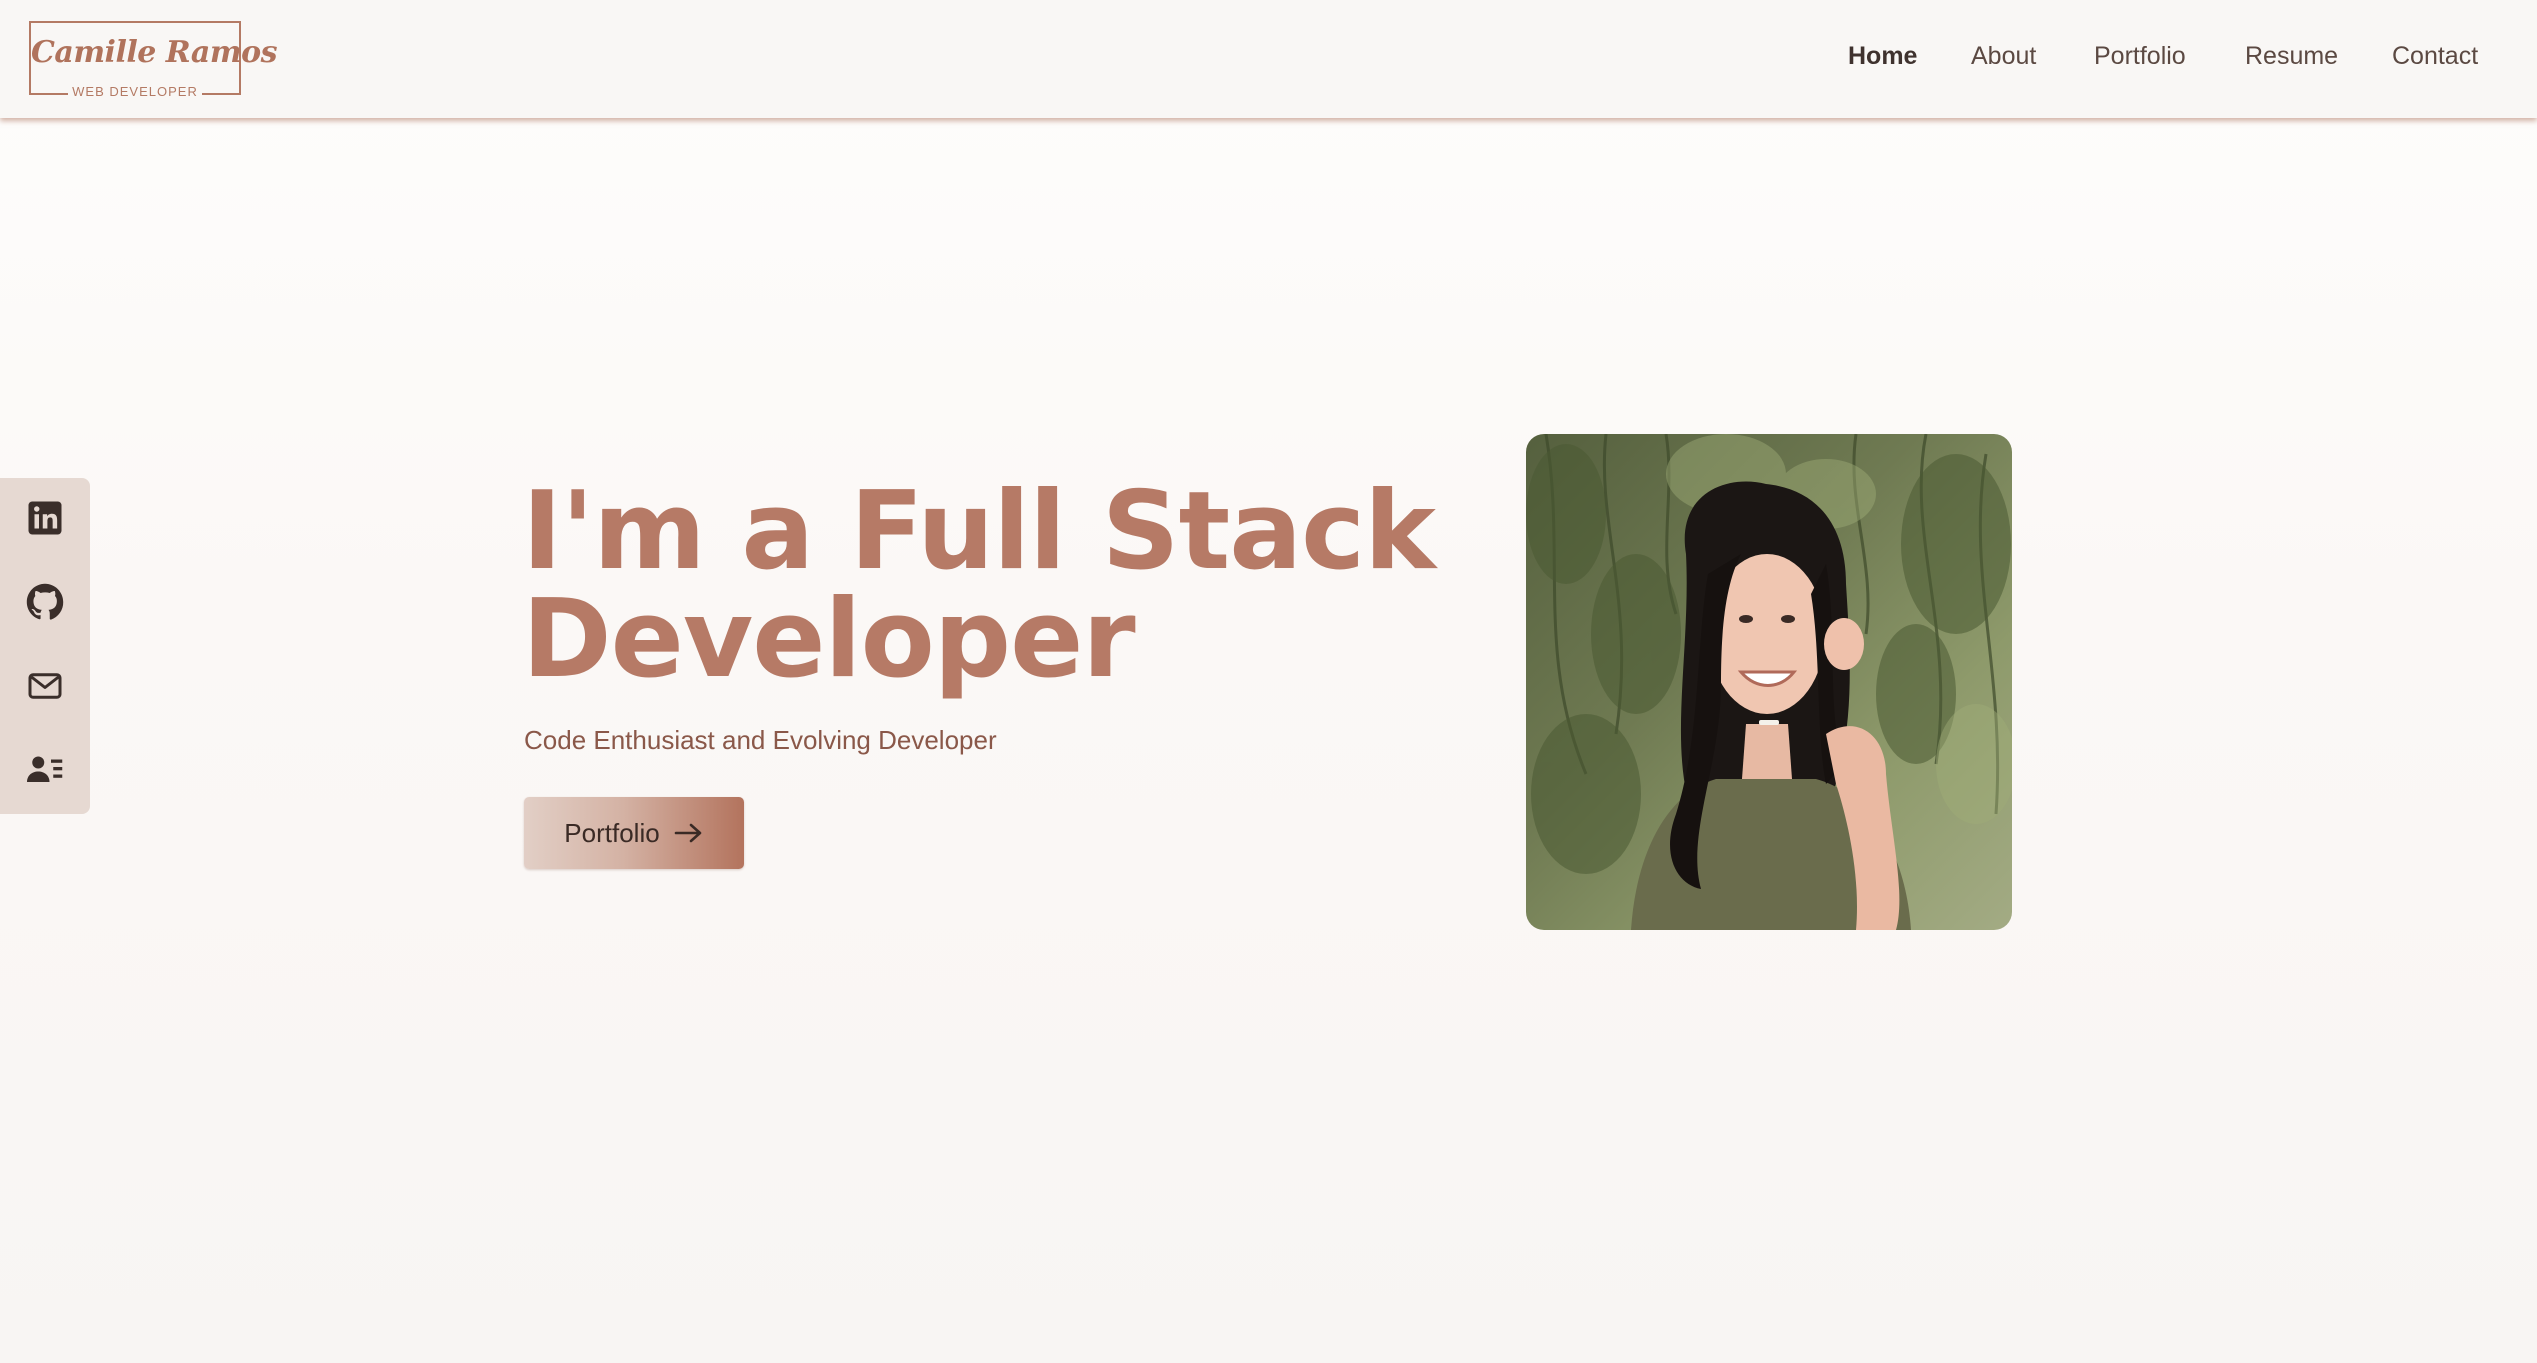 This screenshot has height=1363, width=2537. I want to click on hero-title: I'm a Full Stack Developer, so click(979, 585).